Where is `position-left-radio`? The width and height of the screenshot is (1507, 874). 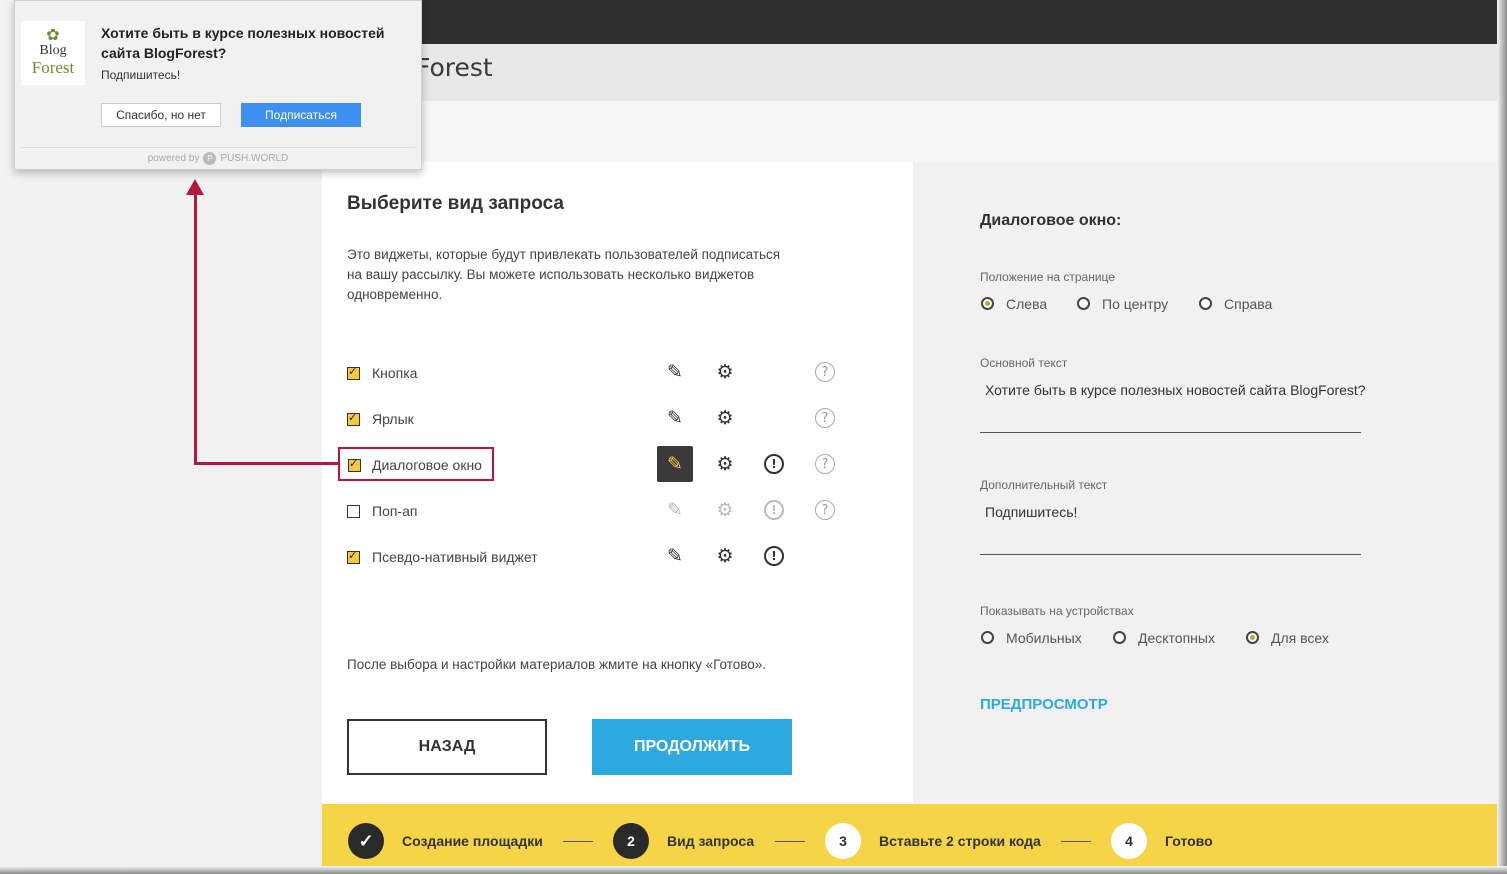
position-left-radio is located at coordinates (987, 303).